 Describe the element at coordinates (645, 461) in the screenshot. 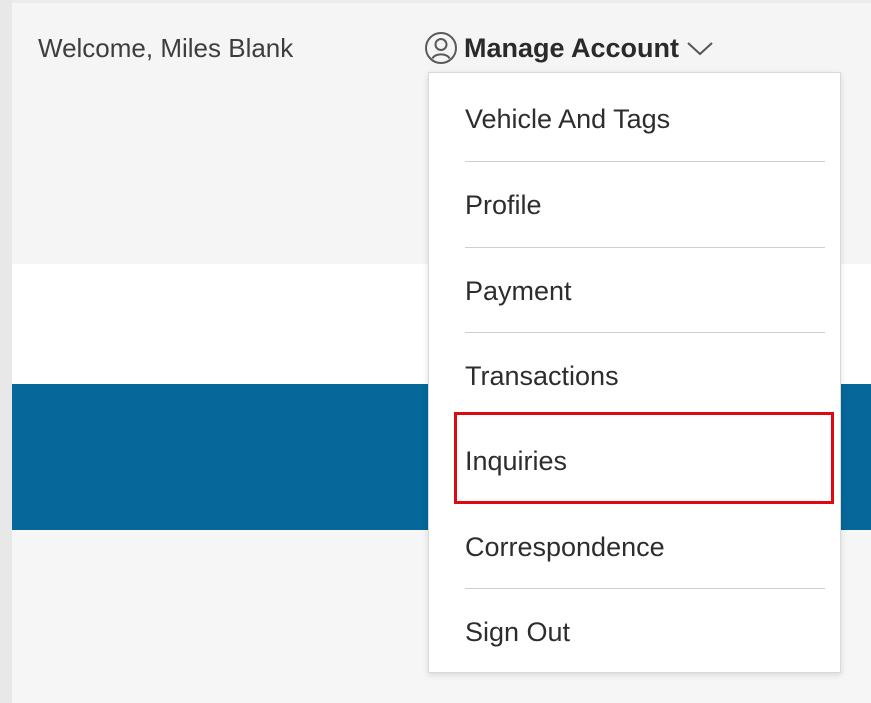

I see `menu-item-inquiries: Inquiries` at that location.